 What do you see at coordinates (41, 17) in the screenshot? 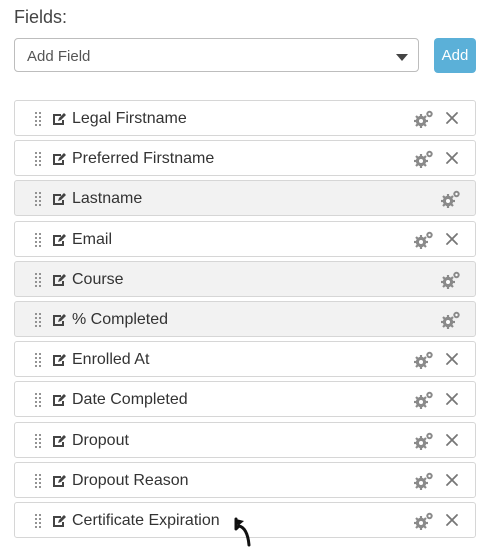
I see `fields-title: Fields:` at bounding box center [41, 17].